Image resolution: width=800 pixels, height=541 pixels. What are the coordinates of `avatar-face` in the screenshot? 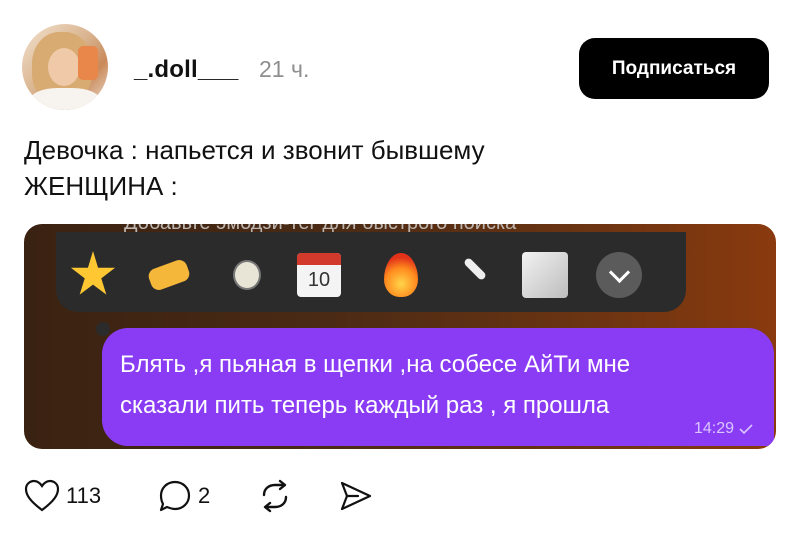 It's located at (64, 67).